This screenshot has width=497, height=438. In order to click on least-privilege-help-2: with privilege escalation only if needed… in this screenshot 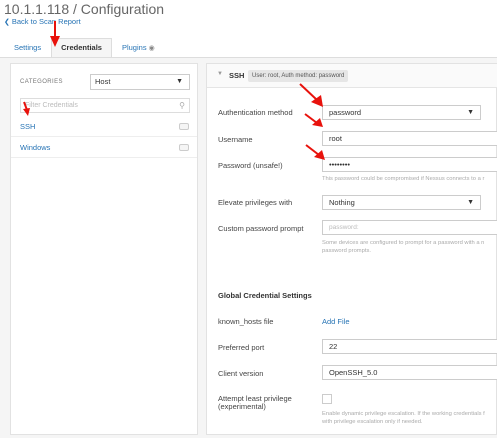, I will do `click(372, 422)`.